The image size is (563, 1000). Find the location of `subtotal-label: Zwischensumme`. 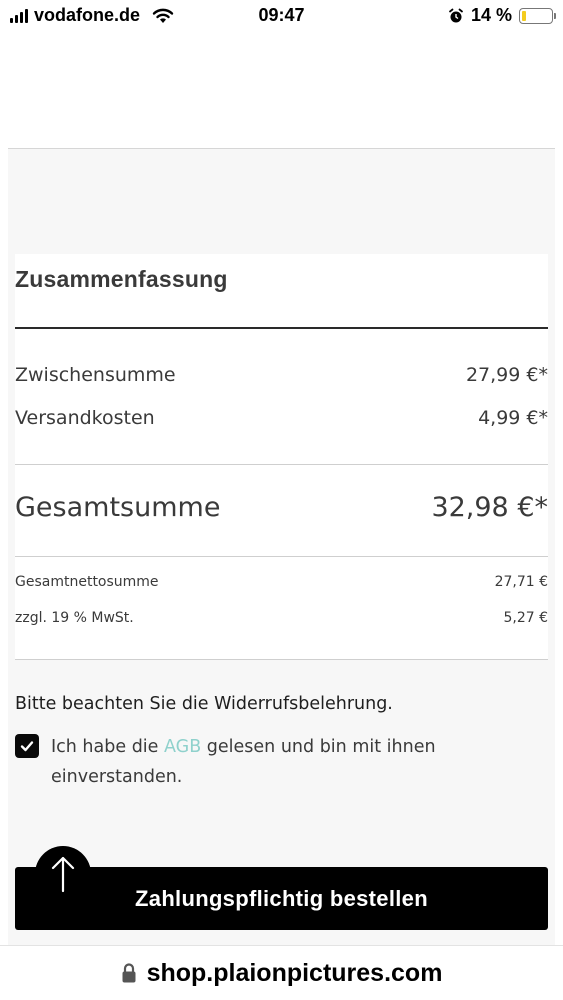

subtotal-label: Zwischensumme is located at coordinates (95, 375).